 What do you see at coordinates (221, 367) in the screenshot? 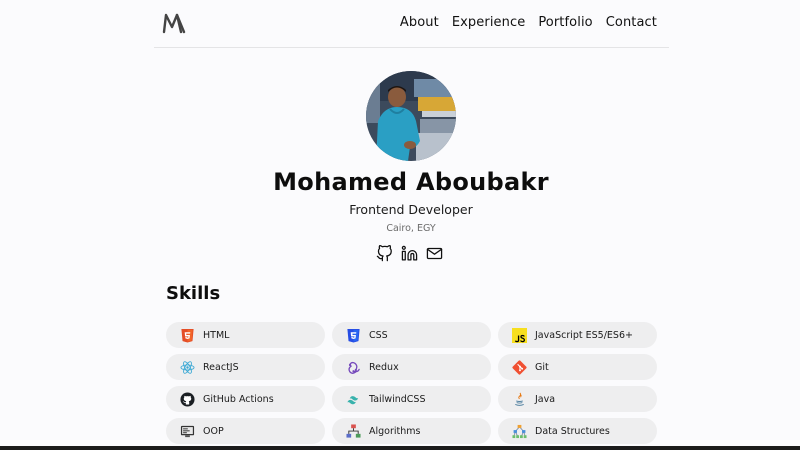
I see `skill-label: ReactJS` at bounding box center [221, 367].